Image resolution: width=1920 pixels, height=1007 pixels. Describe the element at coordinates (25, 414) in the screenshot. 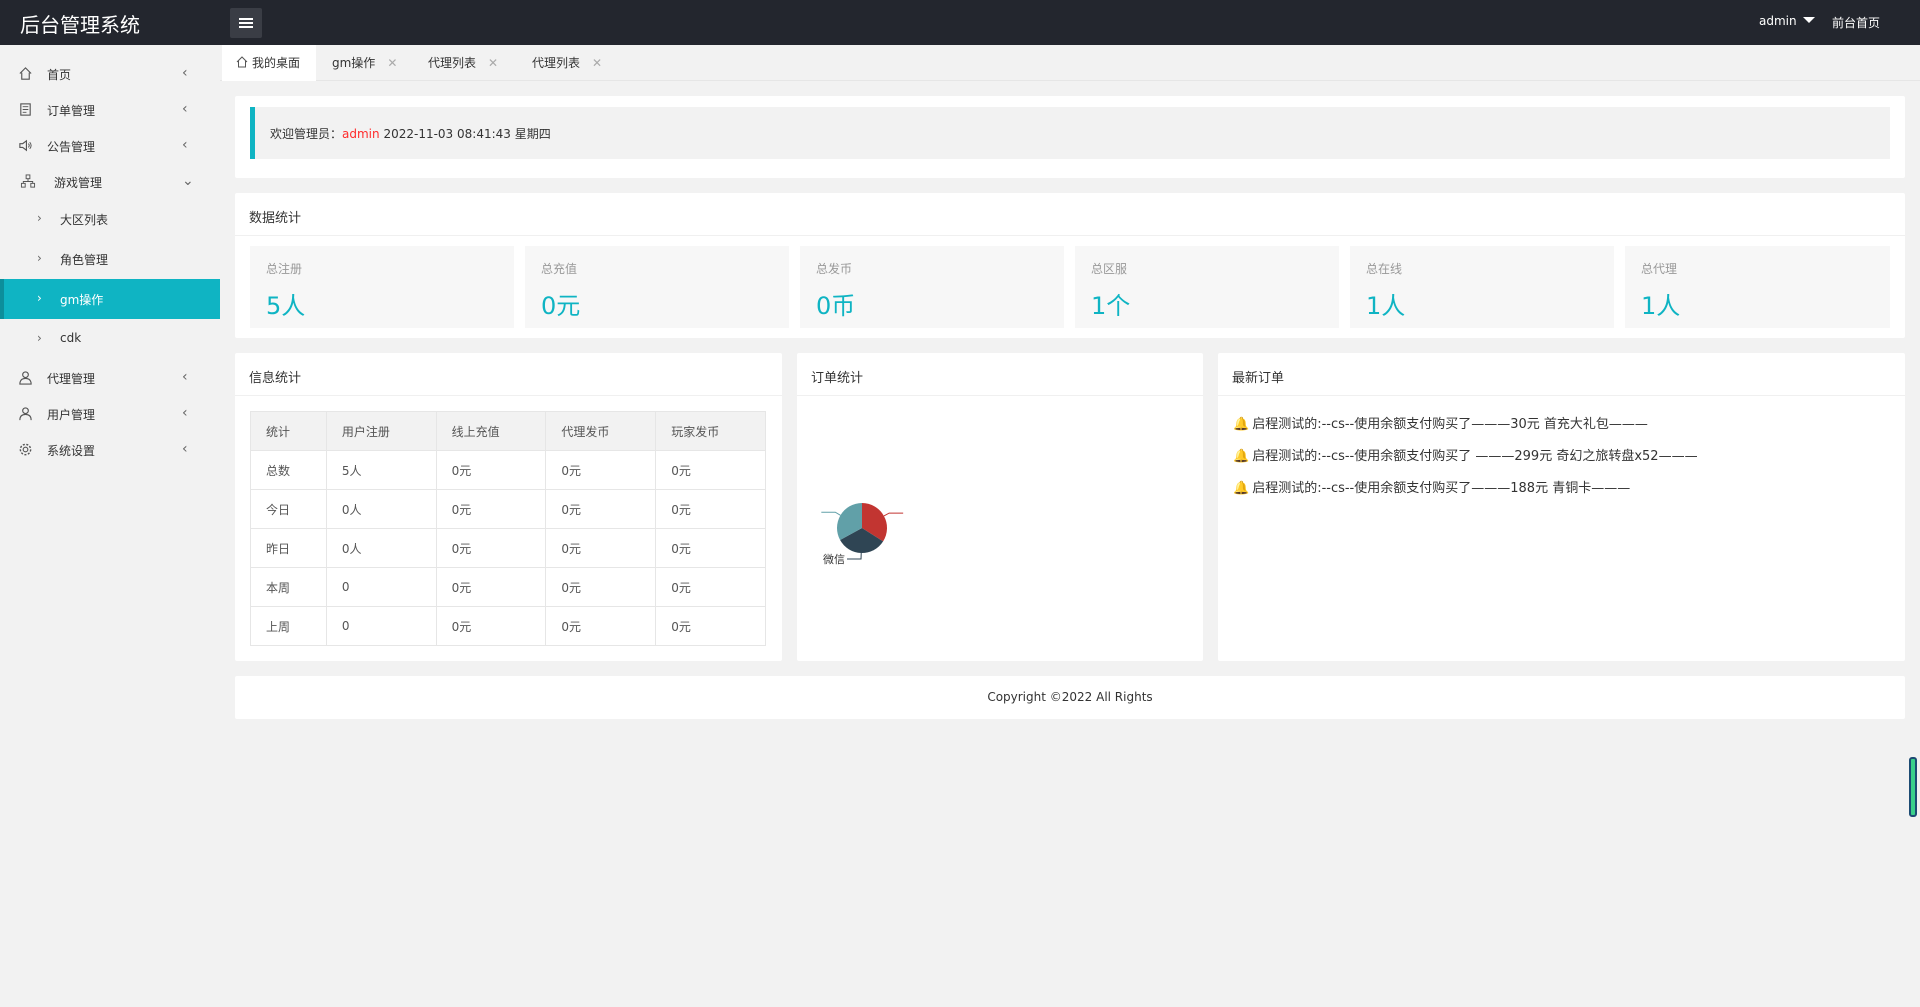

I see `user-icon` at that location.